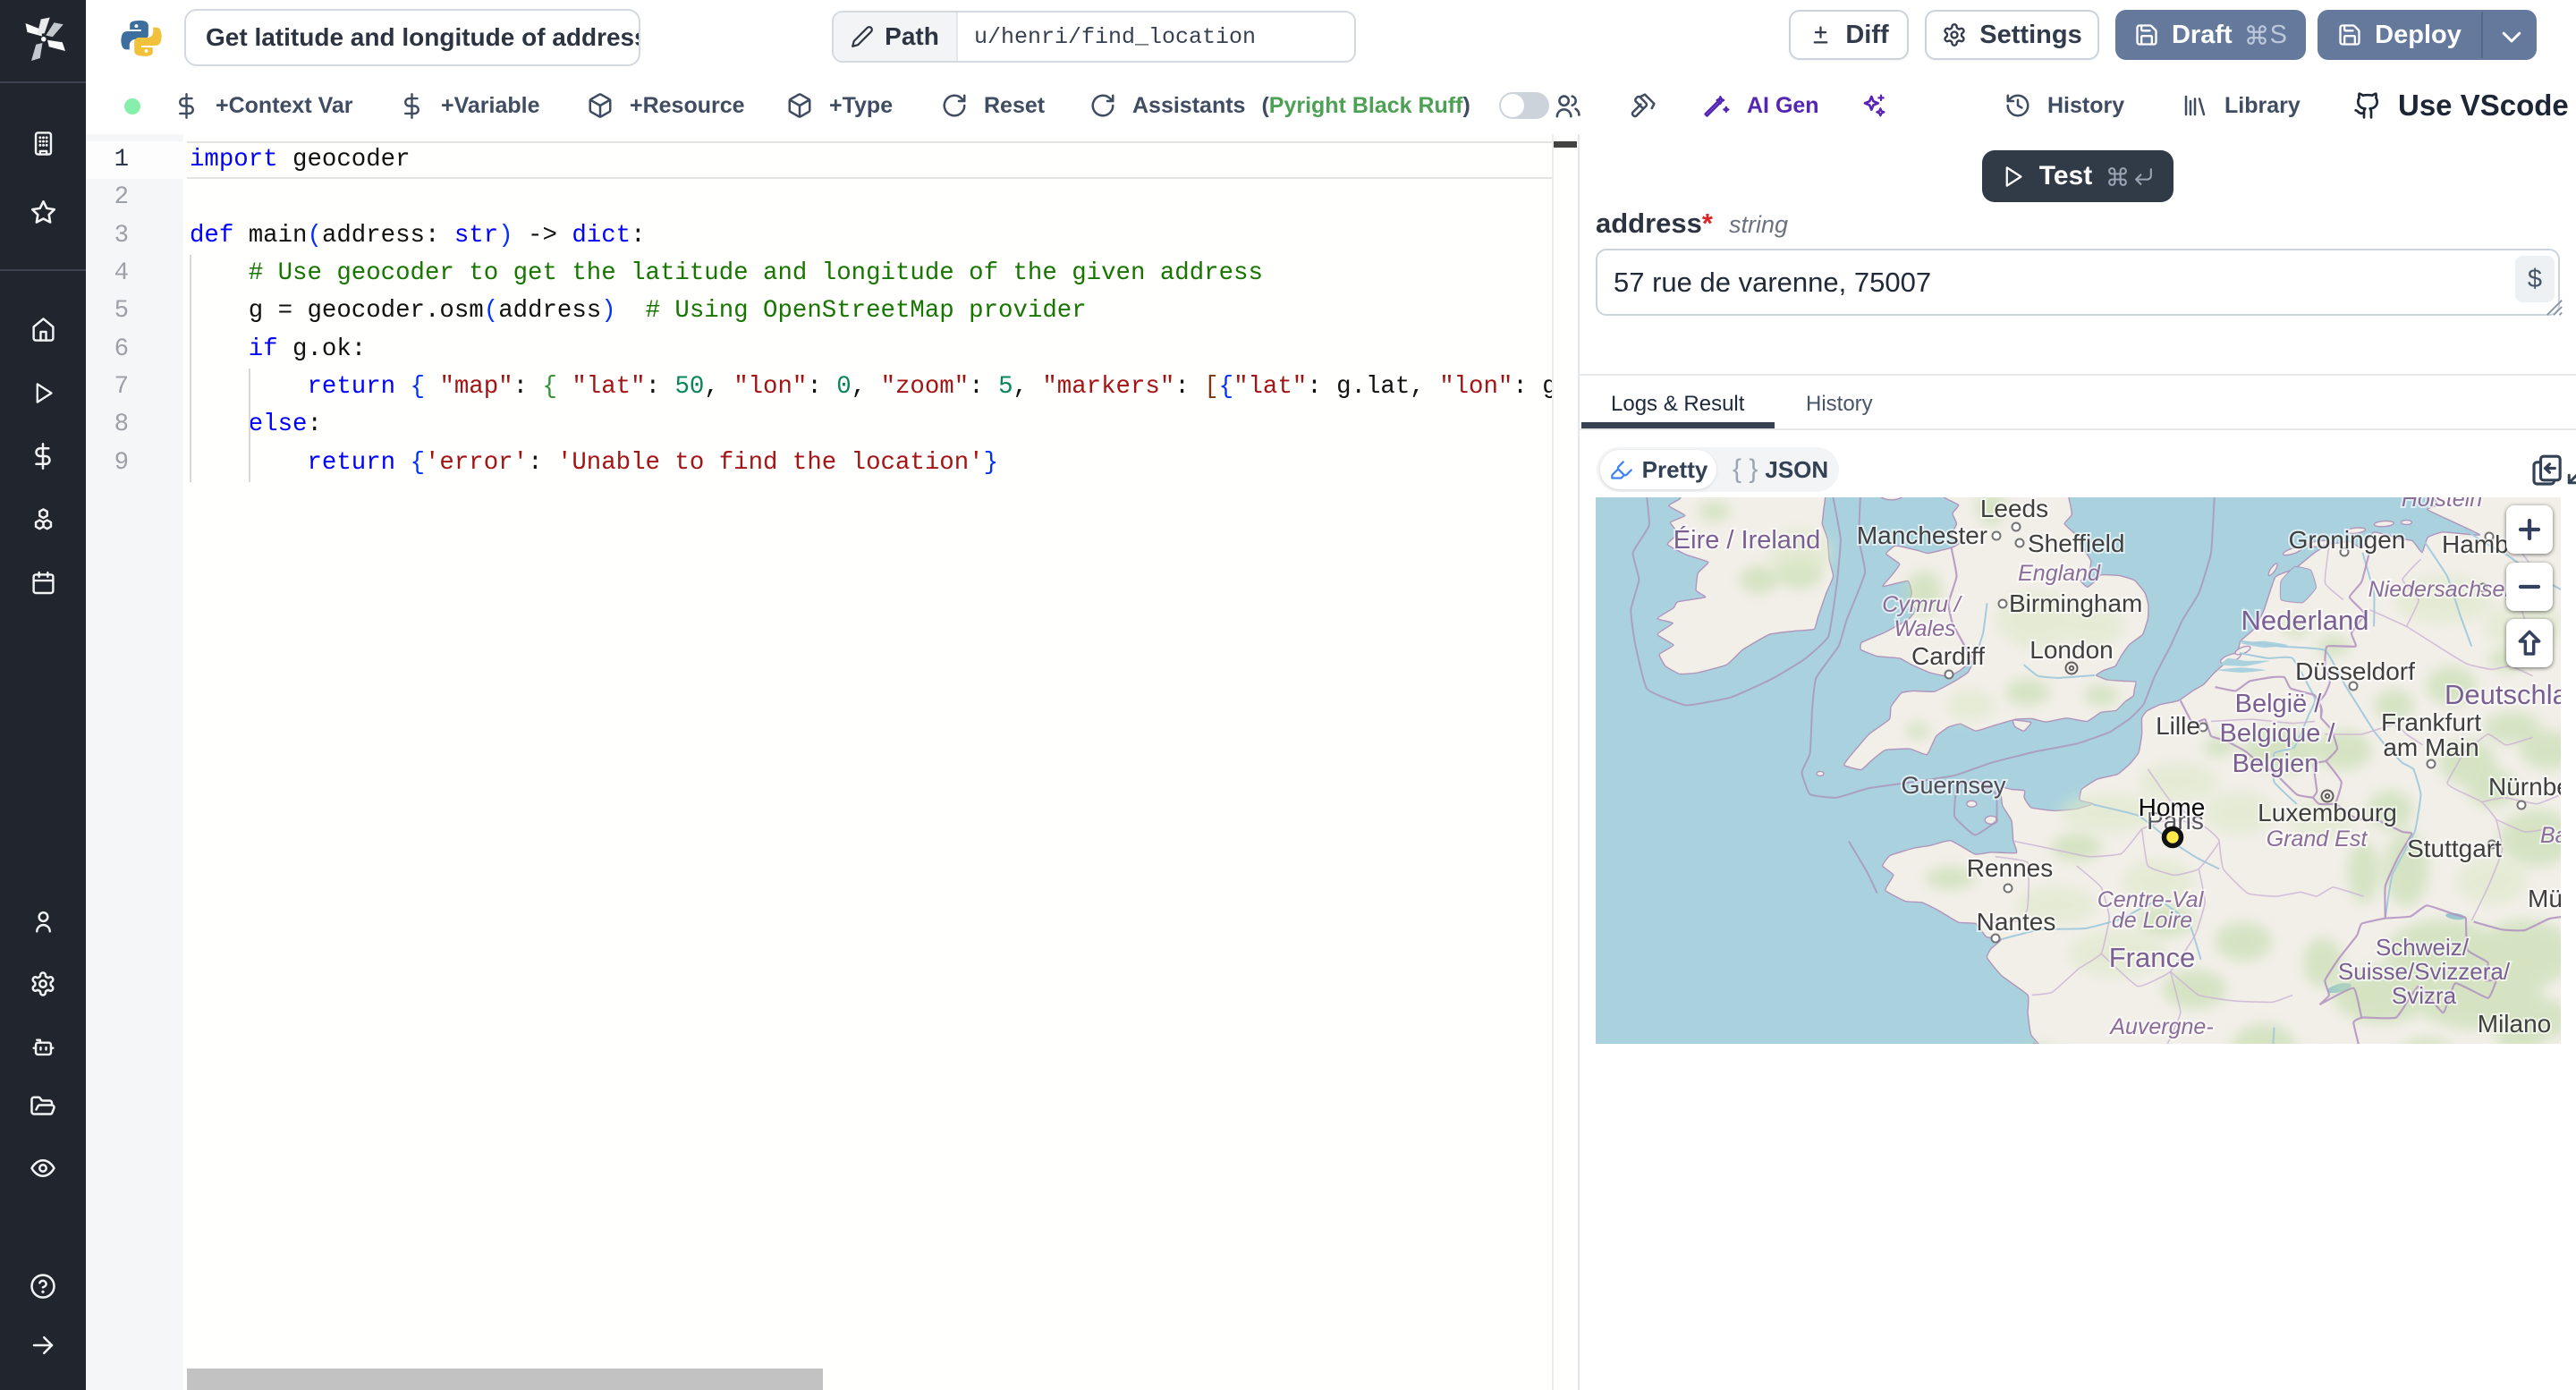 The width and height of the screenshot is (2576, 1390). I want to click on svg-text: Grand Est, so click(2317, 839).